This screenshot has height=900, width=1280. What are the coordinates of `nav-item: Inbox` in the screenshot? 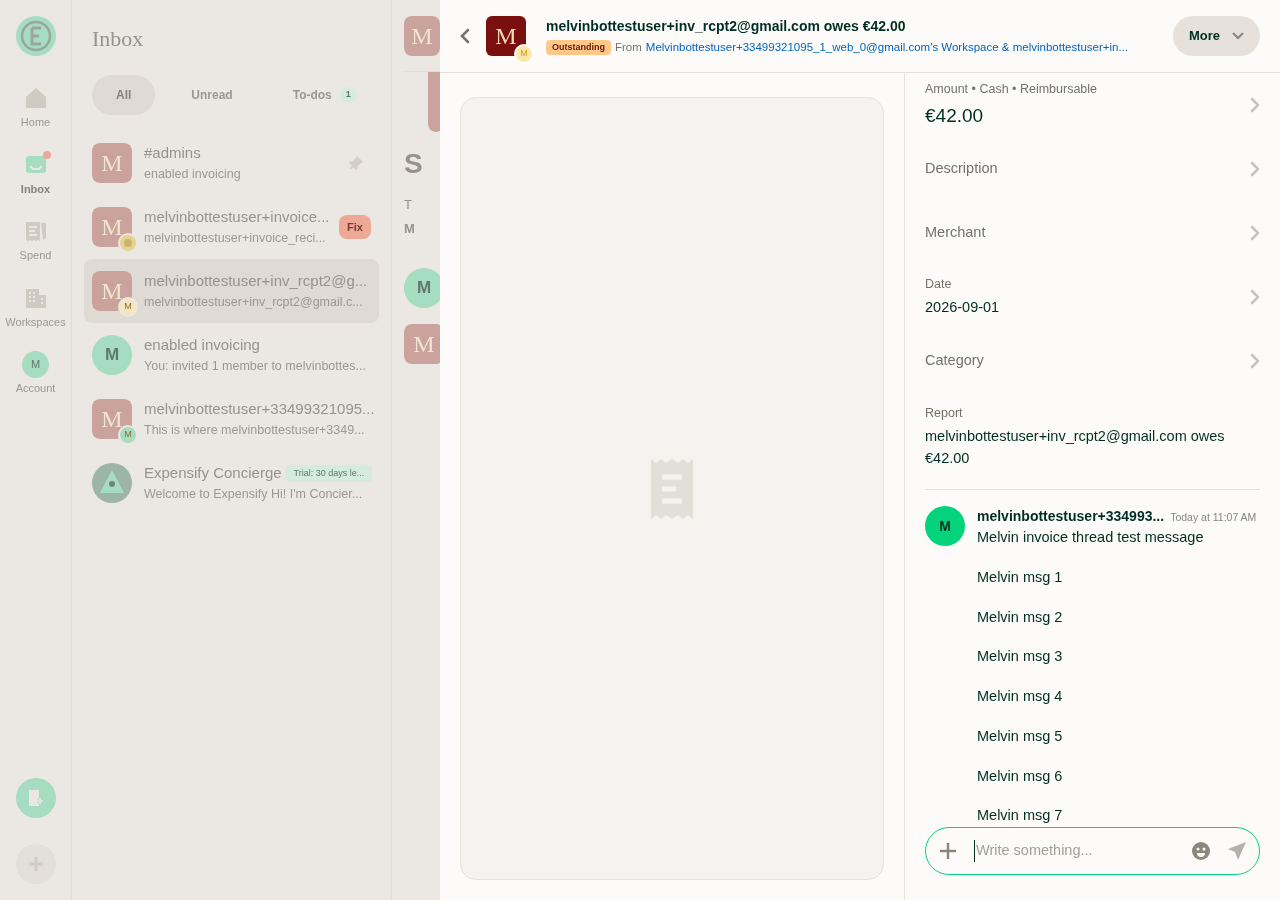 It's located at (35, 174).